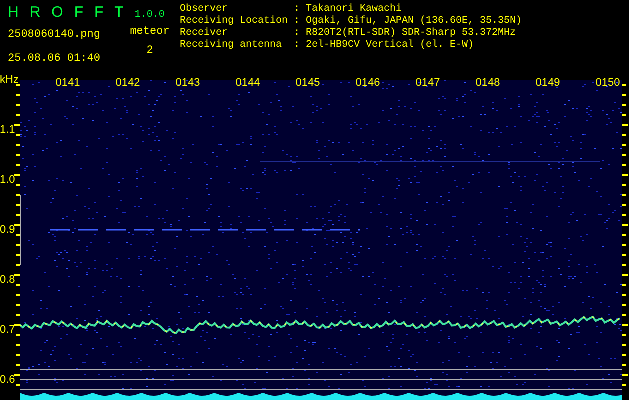 This screenshot has width=629, height=400. I want to click on app-version: 1.0.0, so click(149, 16).